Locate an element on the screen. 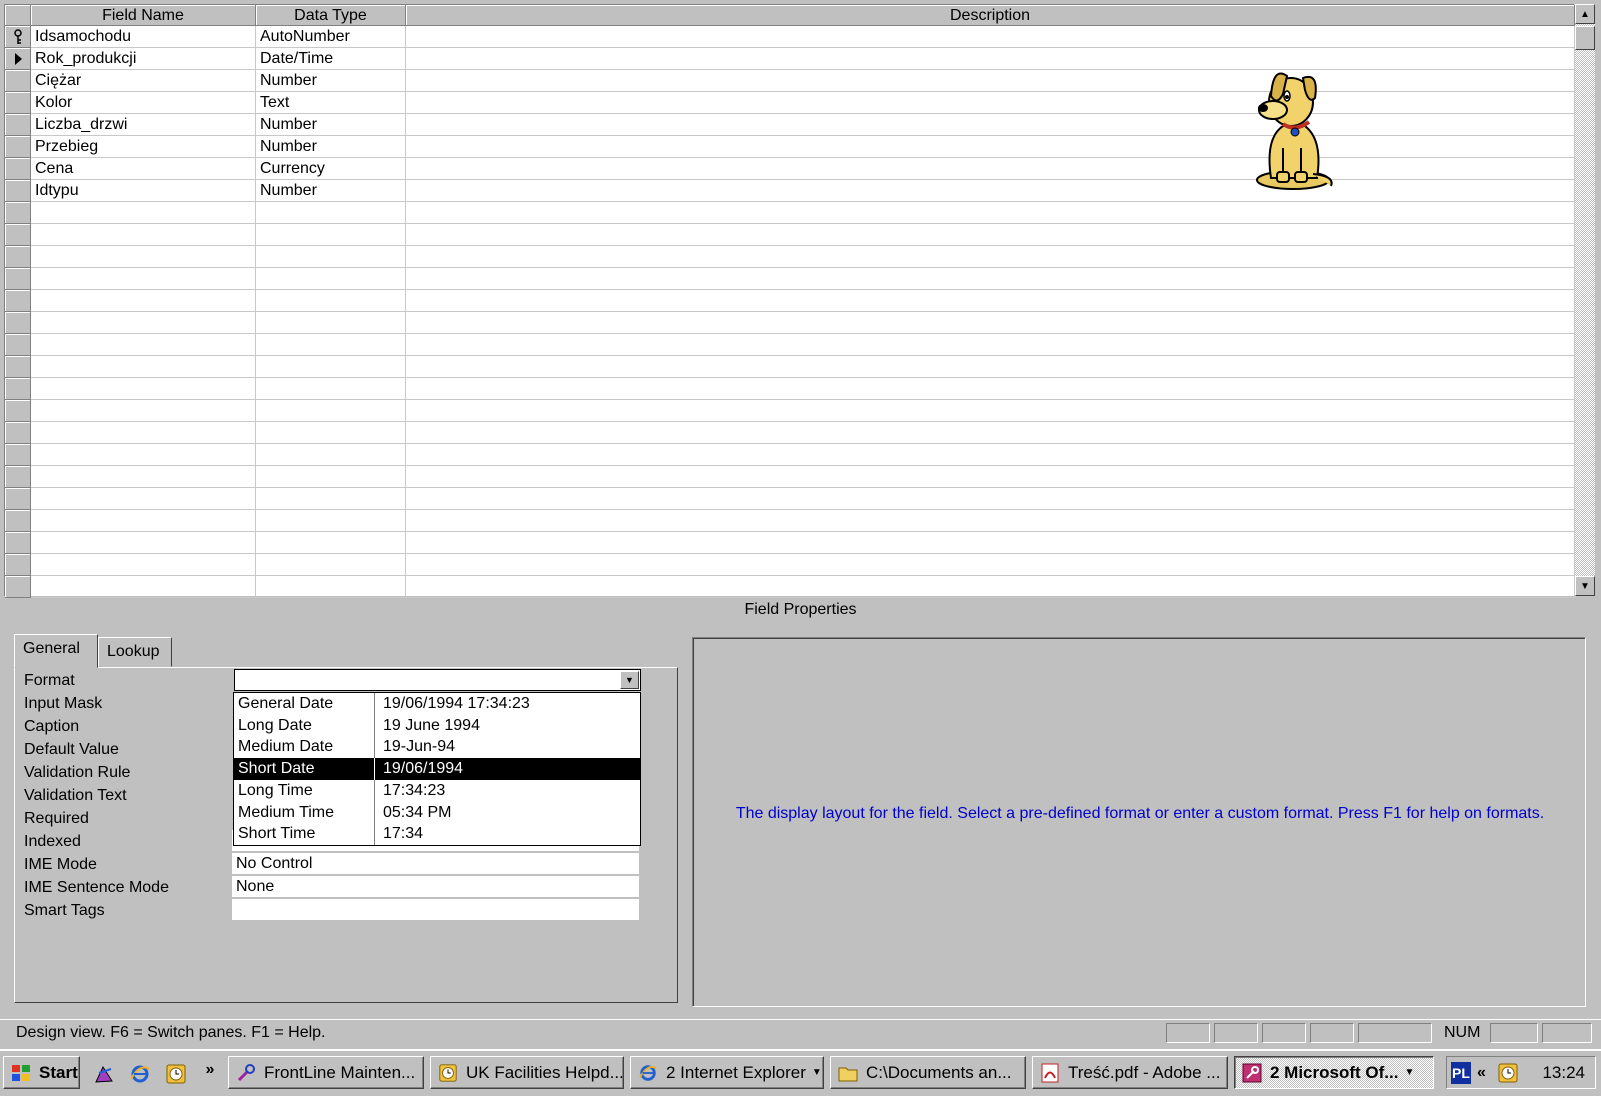  quicklaunch-more-chevron: » is located at coordinates (210, 1070).